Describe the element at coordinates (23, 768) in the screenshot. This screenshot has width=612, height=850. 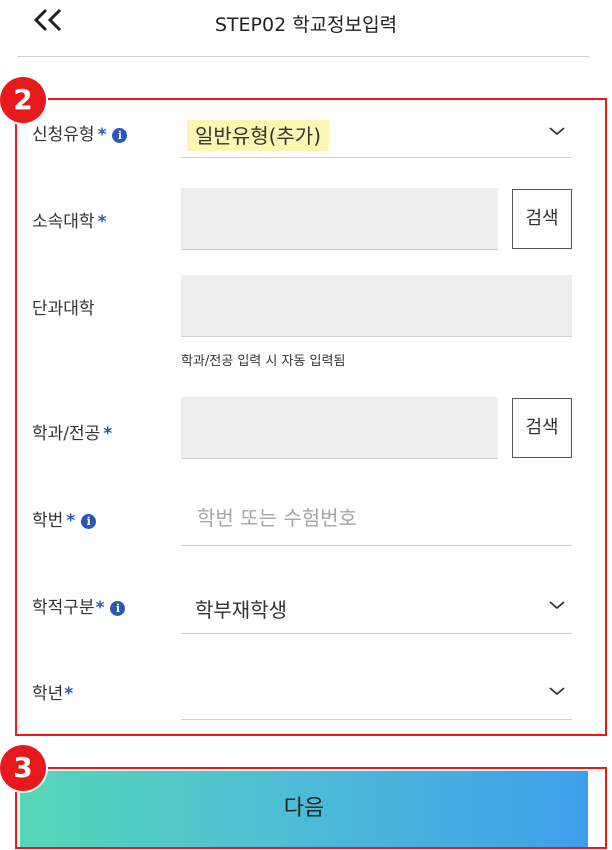
I see `step-badge-3: 3` at that location.